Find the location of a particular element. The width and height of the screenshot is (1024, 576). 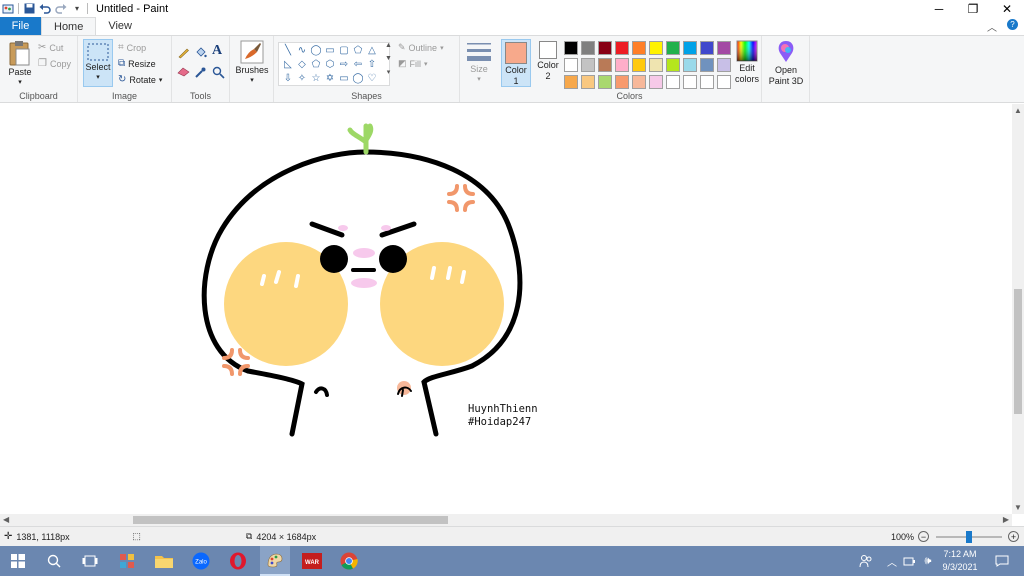

people-icon is located at coordinates (866, 561).